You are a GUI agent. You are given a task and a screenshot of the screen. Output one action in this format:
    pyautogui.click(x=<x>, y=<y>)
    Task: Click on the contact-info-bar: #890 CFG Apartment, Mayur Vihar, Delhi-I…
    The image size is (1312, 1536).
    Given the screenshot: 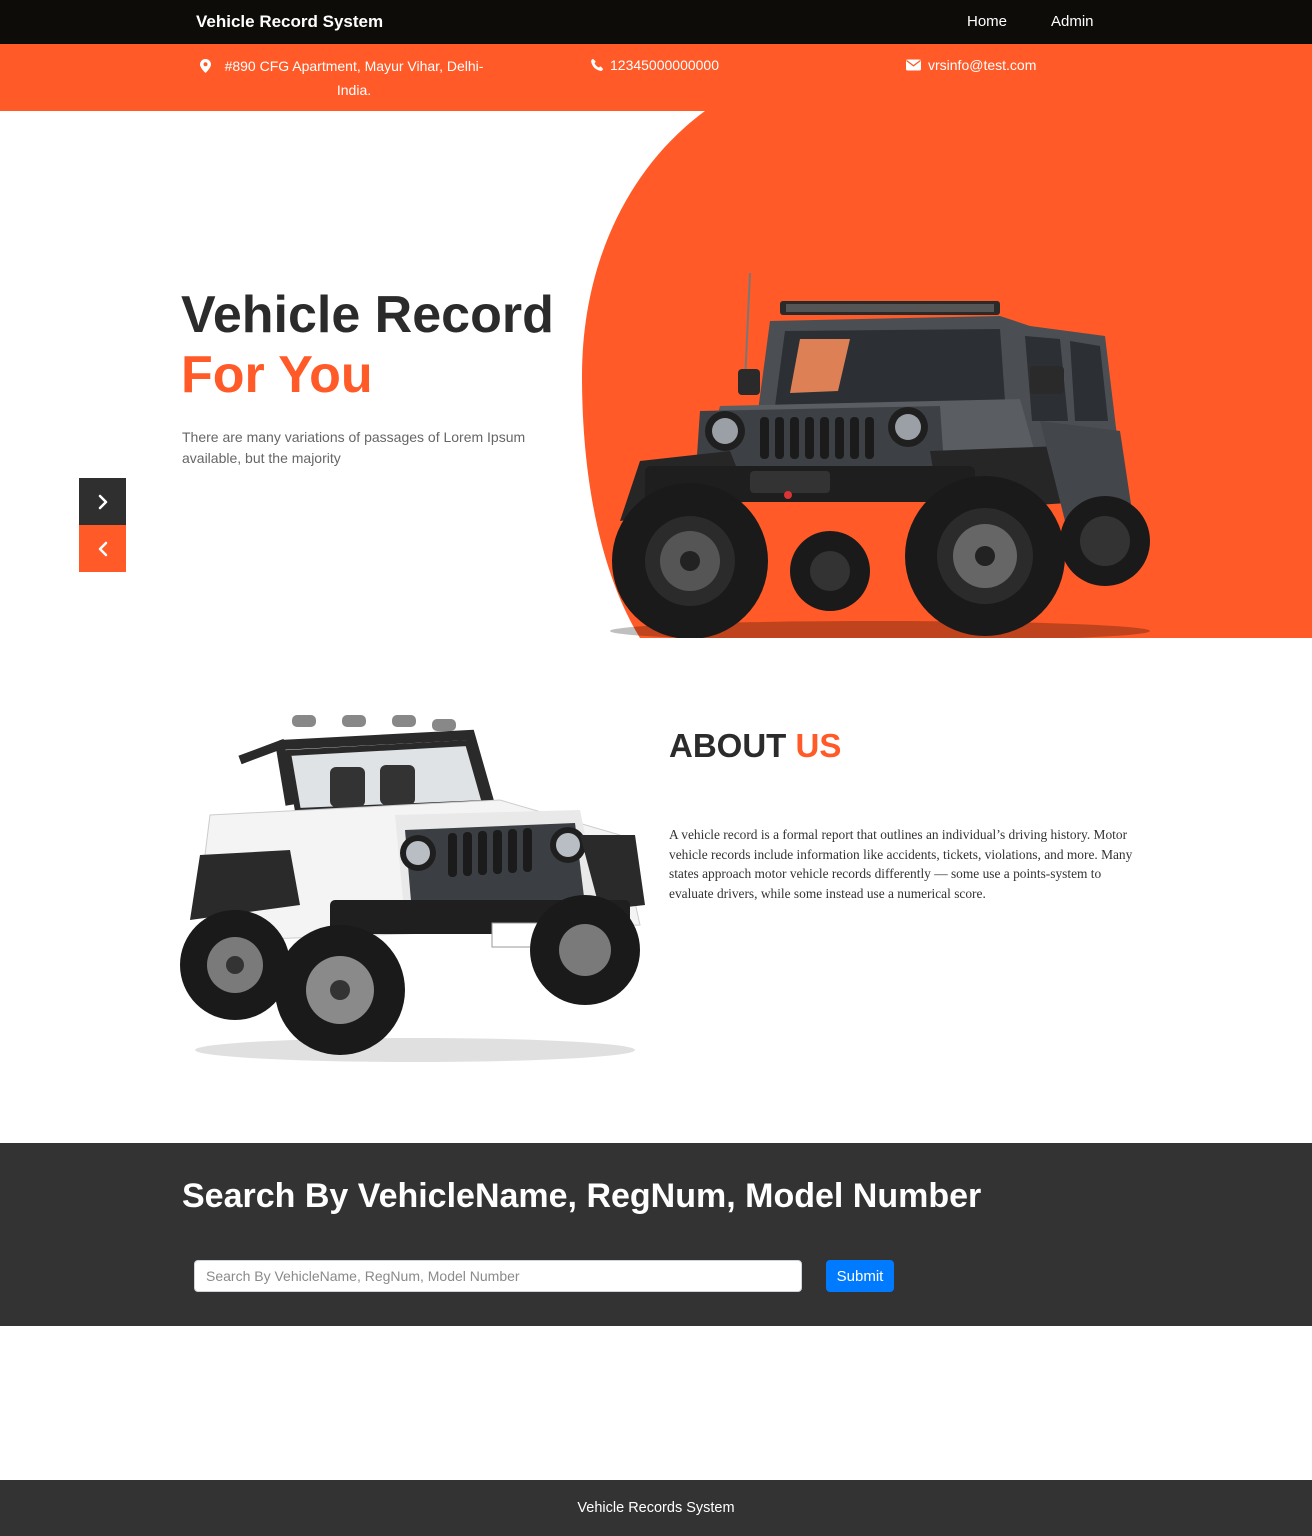 What is the action you would take?
    pyautogui.click(x=656, y=77)
    